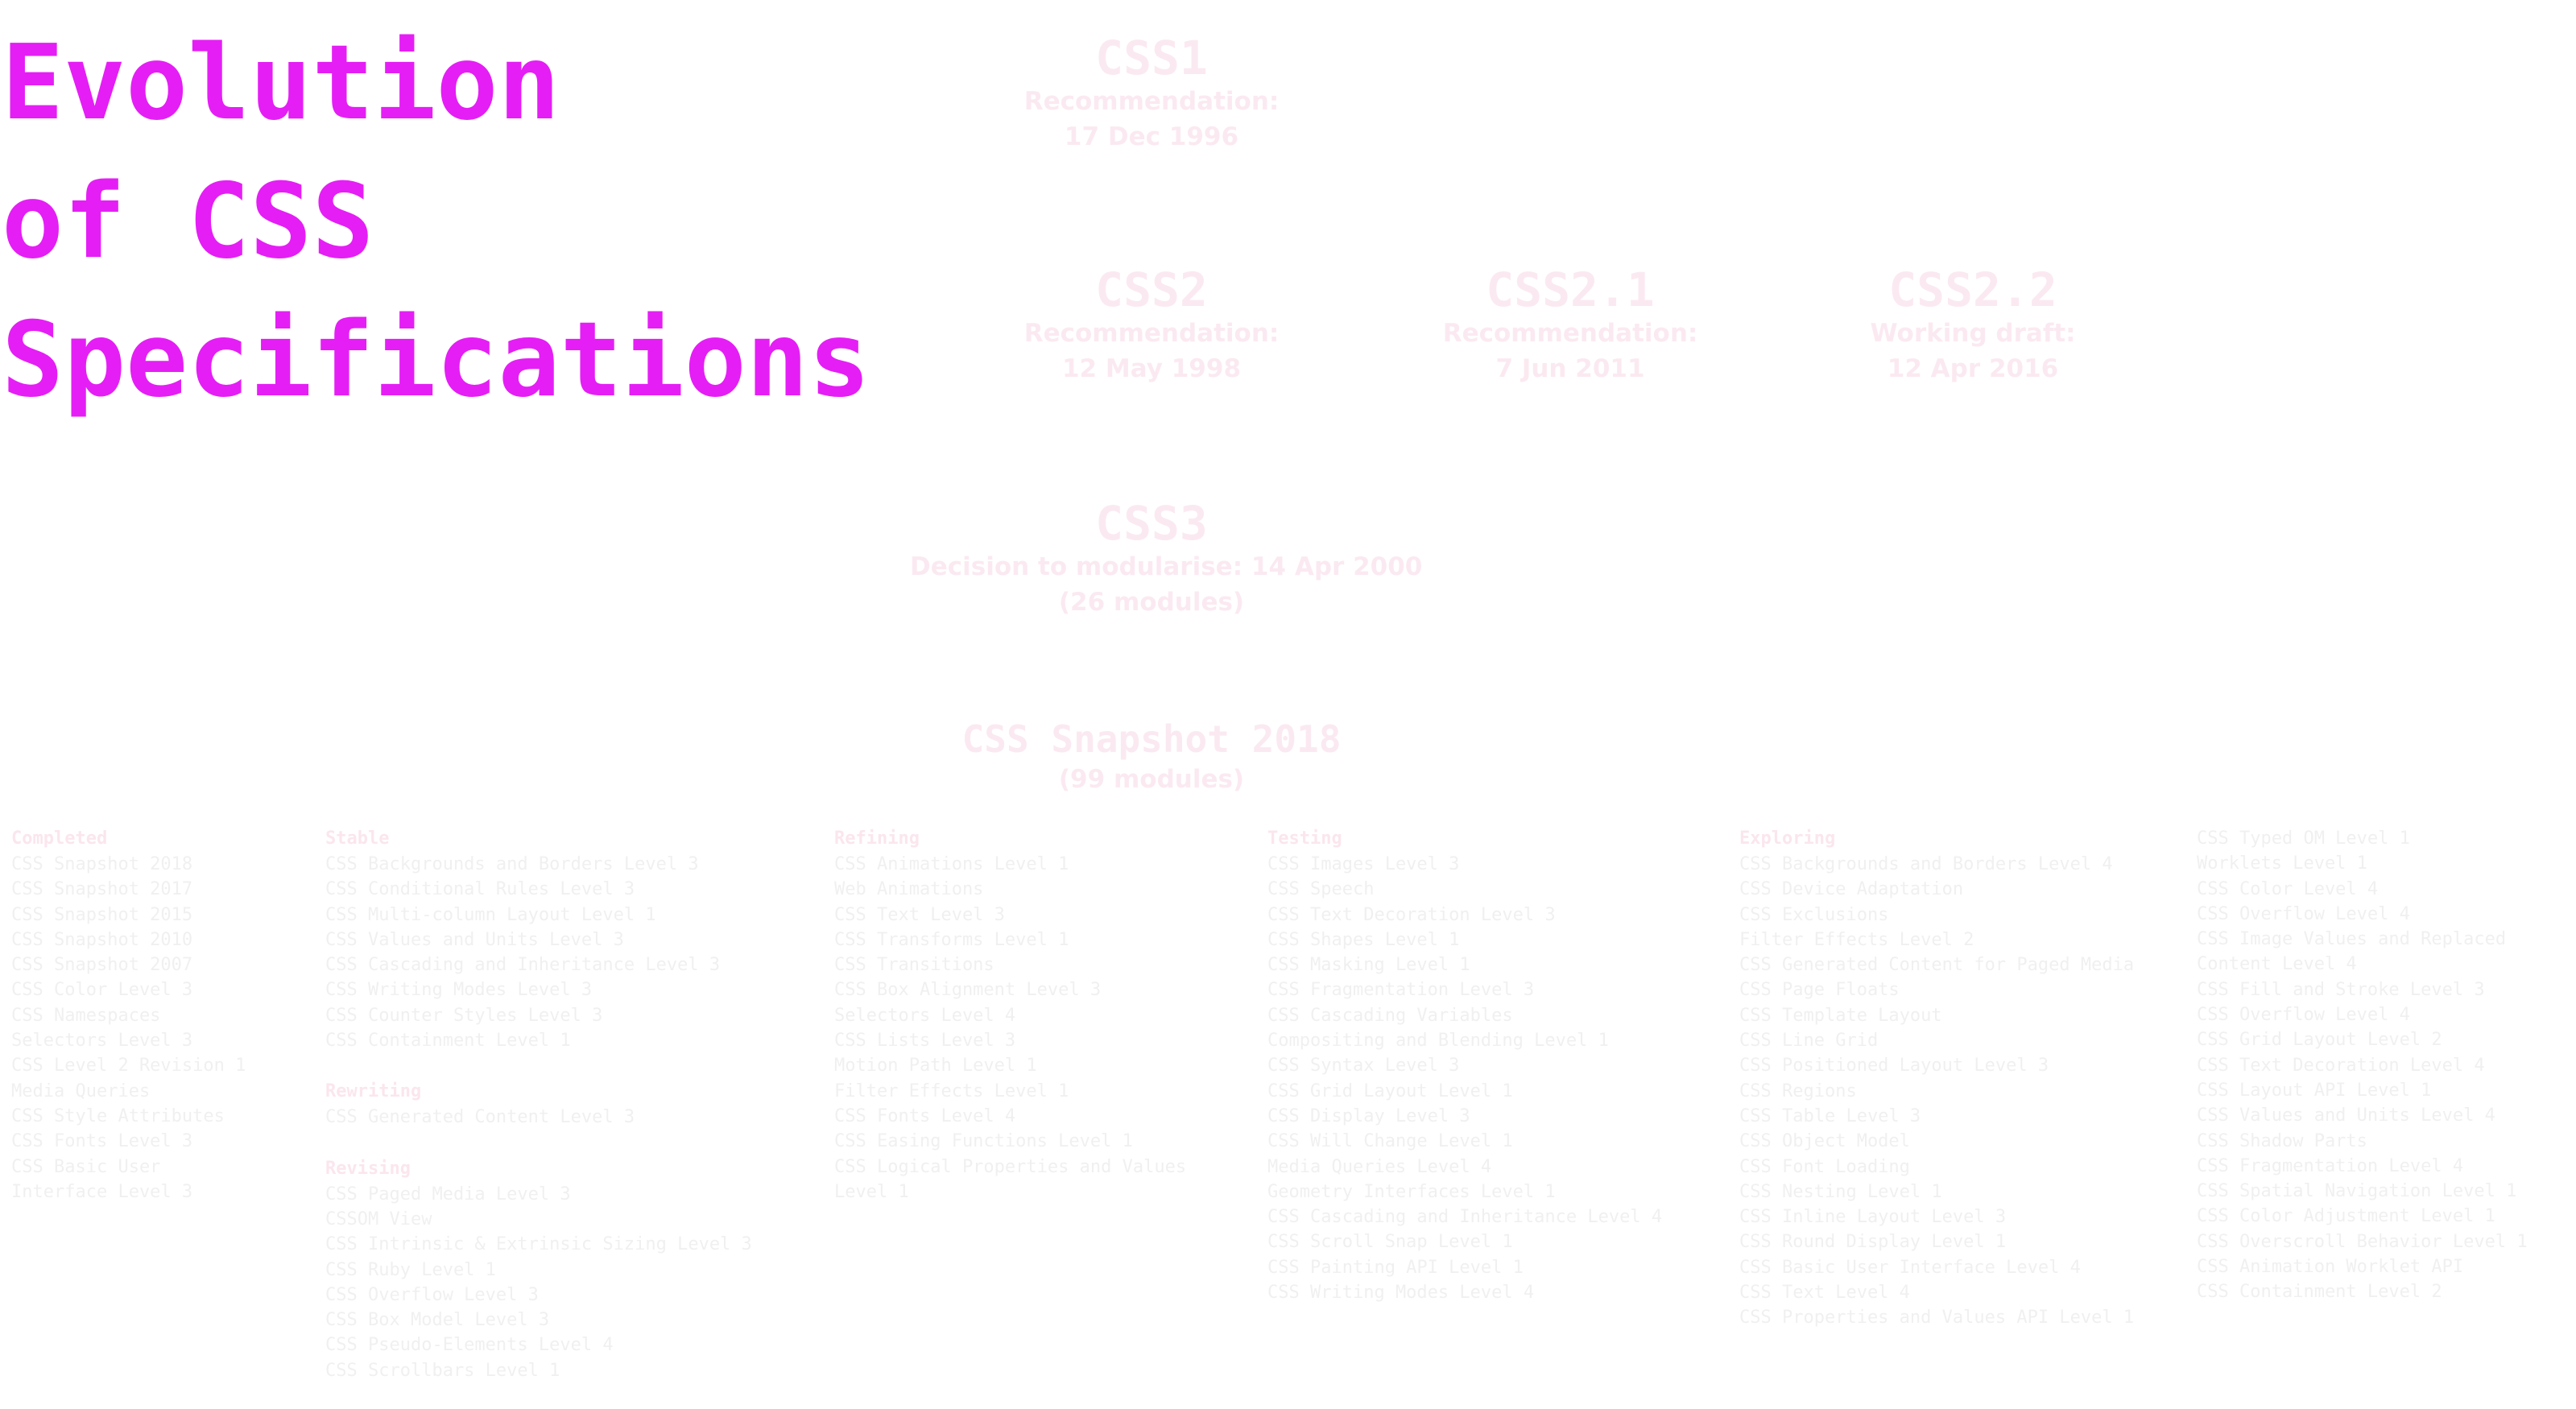 This screenshot has height=1409, width=2576. What do you see at coordinates (1814, 914) in the screenshot?
I see `module-item: CSS Exclusions` at bounding box center [1814, 914].